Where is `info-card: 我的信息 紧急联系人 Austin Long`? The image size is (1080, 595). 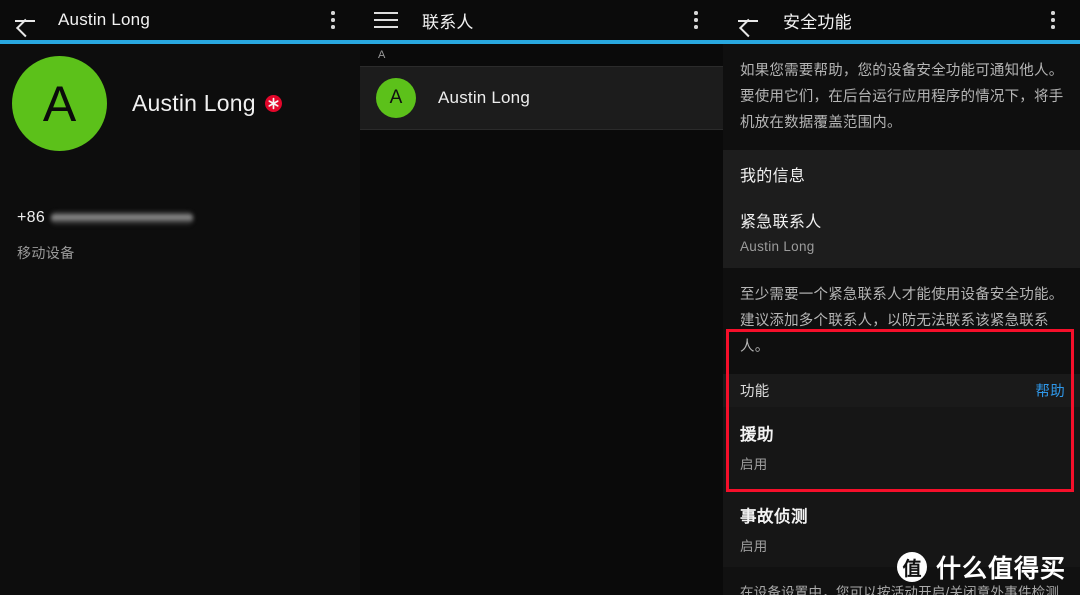
info-card: 我的信息 紧急联系人 Austin Long is located at coordinates (901, 209).